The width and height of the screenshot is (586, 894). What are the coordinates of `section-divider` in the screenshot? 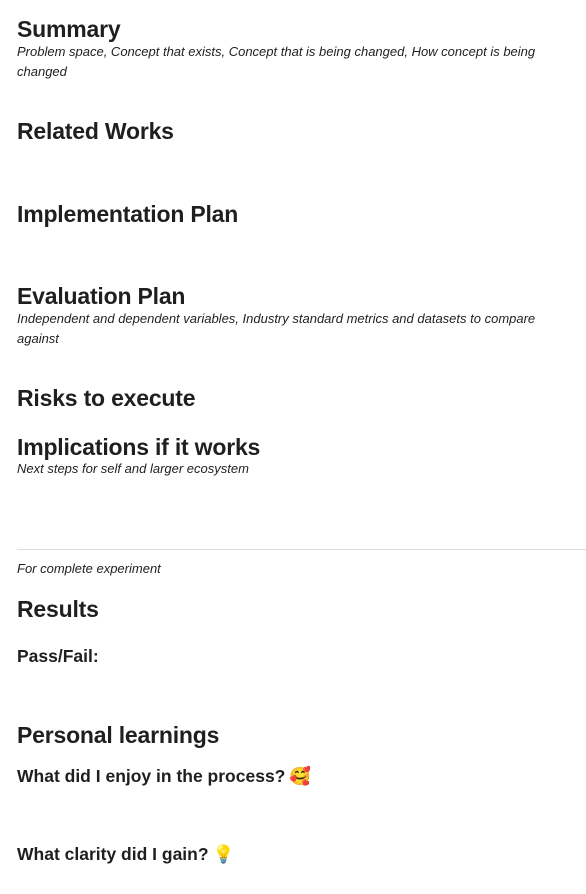 It's located at (301, 549).